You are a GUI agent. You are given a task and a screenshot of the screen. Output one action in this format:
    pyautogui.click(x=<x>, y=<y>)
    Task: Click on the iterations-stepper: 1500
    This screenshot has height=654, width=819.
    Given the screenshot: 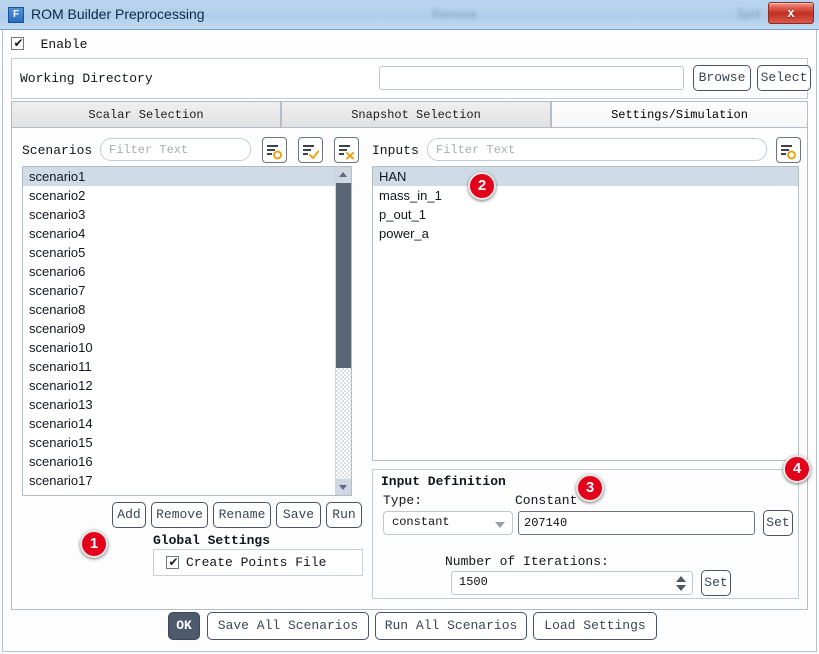 What is the action you would take?
    pyautogui.click(x=572, y=583)
    